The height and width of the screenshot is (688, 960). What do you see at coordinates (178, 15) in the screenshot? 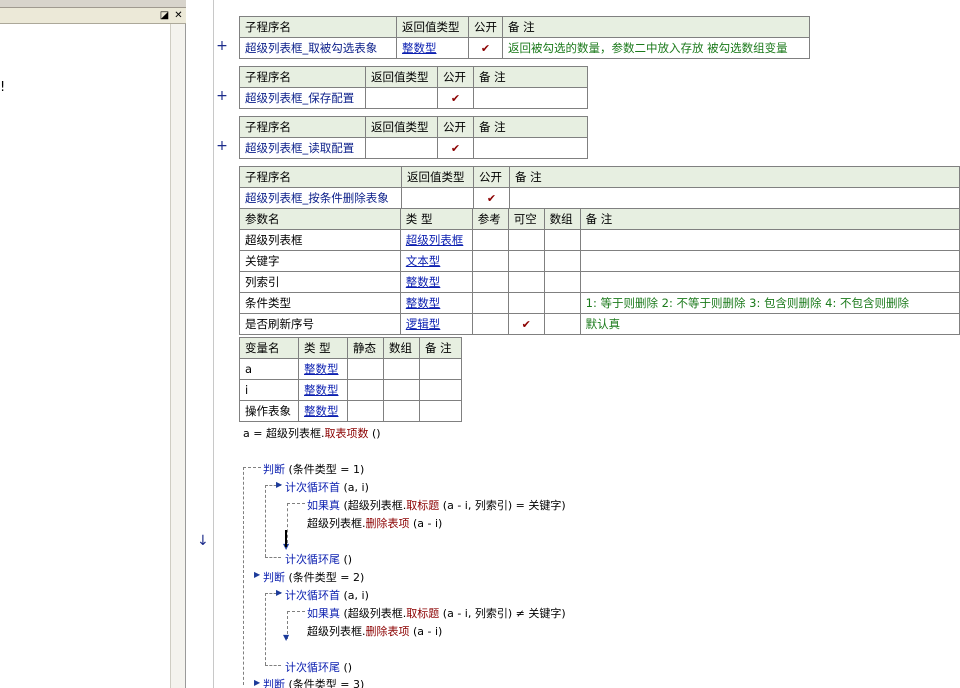
I see `close-icon: ✕` at bounding box center [178, 15].